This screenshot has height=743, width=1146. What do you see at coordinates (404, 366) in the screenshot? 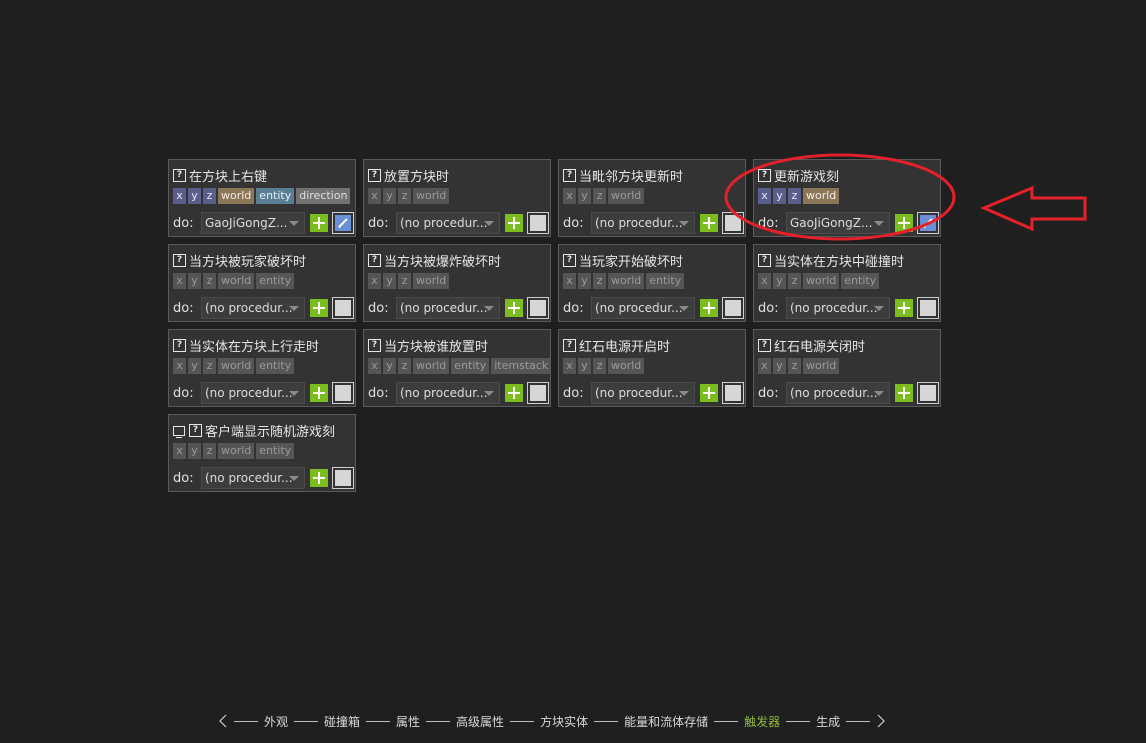
I see `dependency-tag-z: z` at bounding box center [404, 366].